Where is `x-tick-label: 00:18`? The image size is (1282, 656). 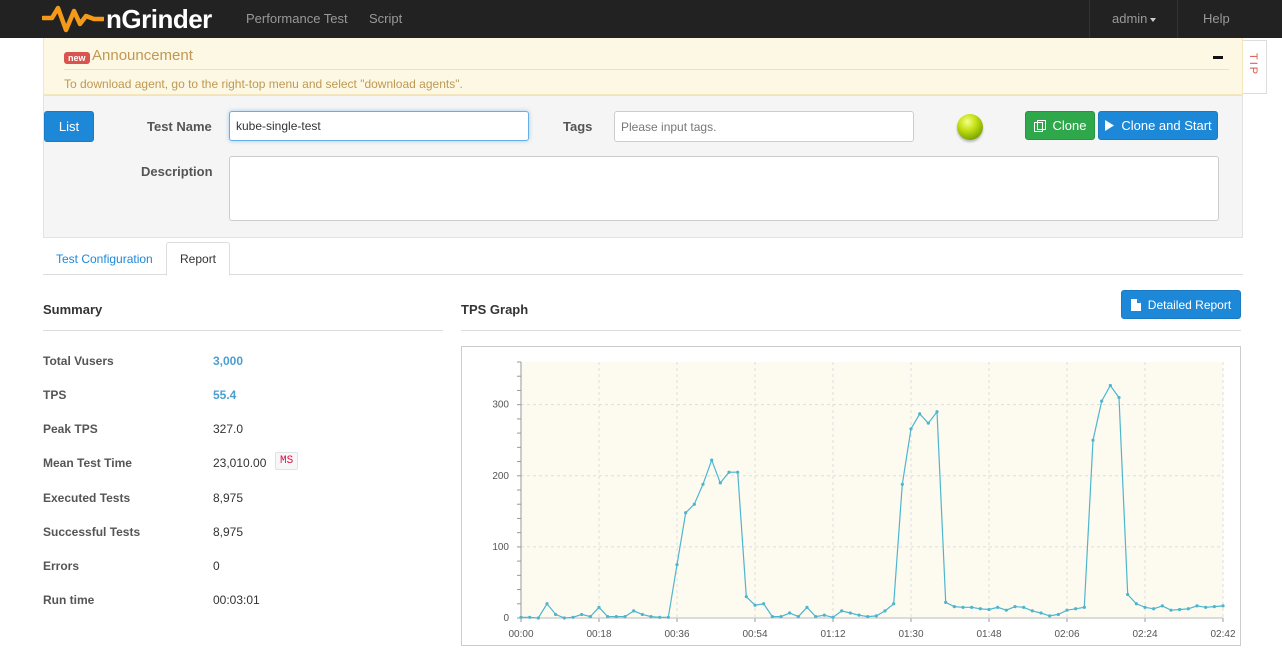 x-tick-label: 00:18 is located at coordinates (598, 634).